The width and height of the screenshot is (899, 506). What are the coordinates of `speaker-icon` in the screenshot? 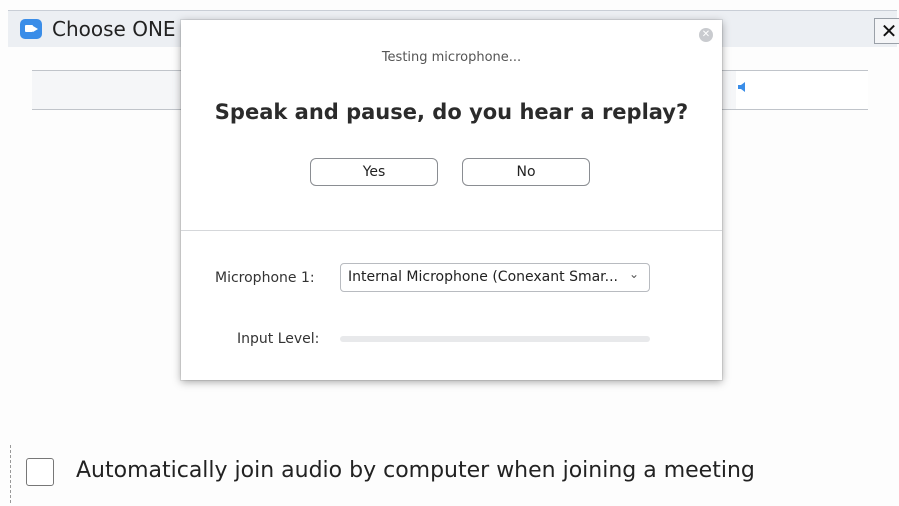 It's located at (742, 87).